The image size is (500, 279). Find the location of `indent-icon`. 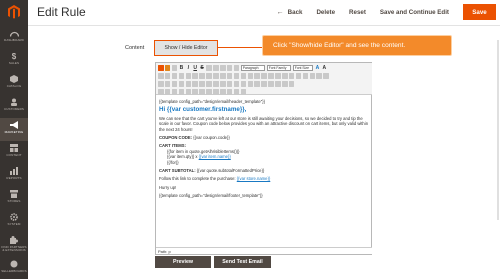

indent-icon is located at coordinates (229, 76).